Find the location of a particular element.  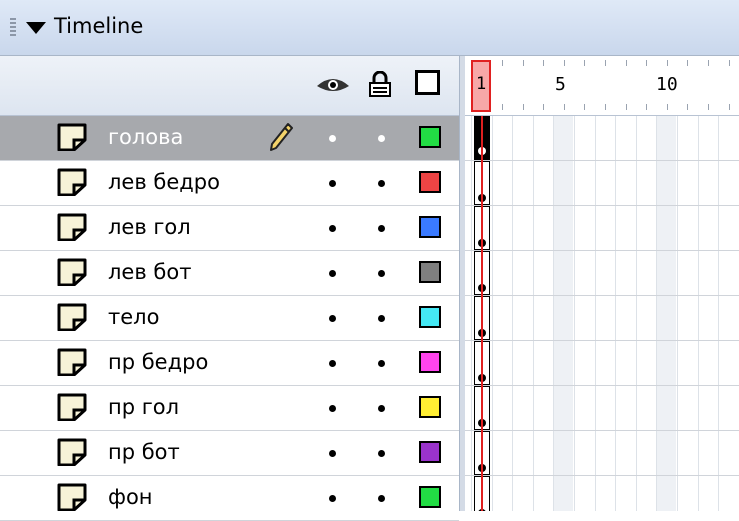

lock-icon is located at coordinates (380, 84).